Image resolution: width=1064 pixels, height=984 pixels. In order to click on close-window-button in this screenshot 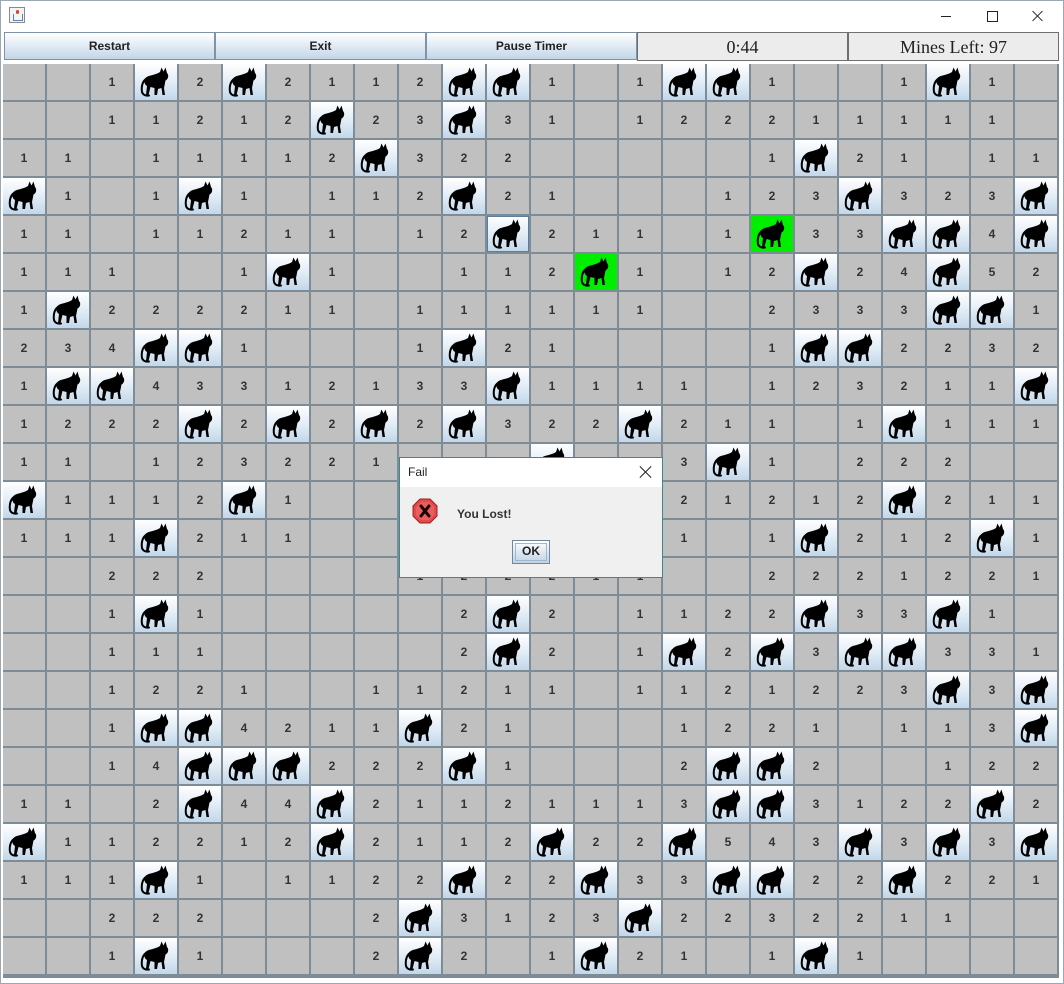, I will do `click(1038, 16)`.